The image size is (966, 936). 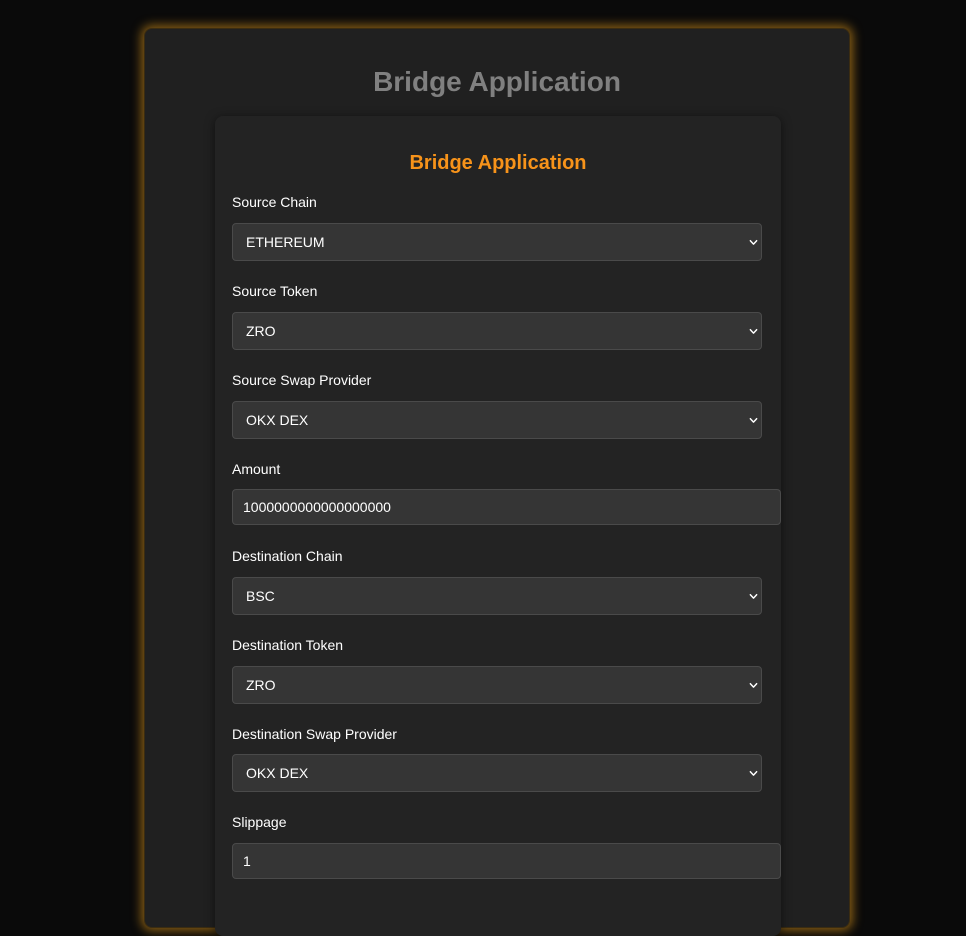 I want to click on slippage-input: 1, so click(x=506, y=861).